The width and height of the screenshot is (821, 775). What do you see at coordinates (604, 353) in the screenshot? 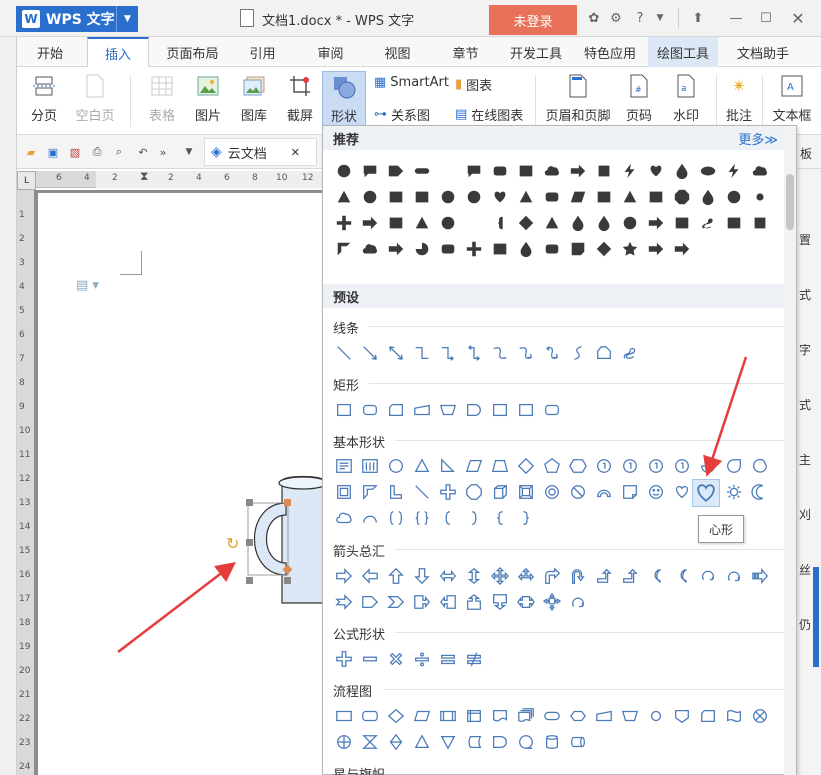
I see `shape-freeform-icon` at bounding box center [604, 353].